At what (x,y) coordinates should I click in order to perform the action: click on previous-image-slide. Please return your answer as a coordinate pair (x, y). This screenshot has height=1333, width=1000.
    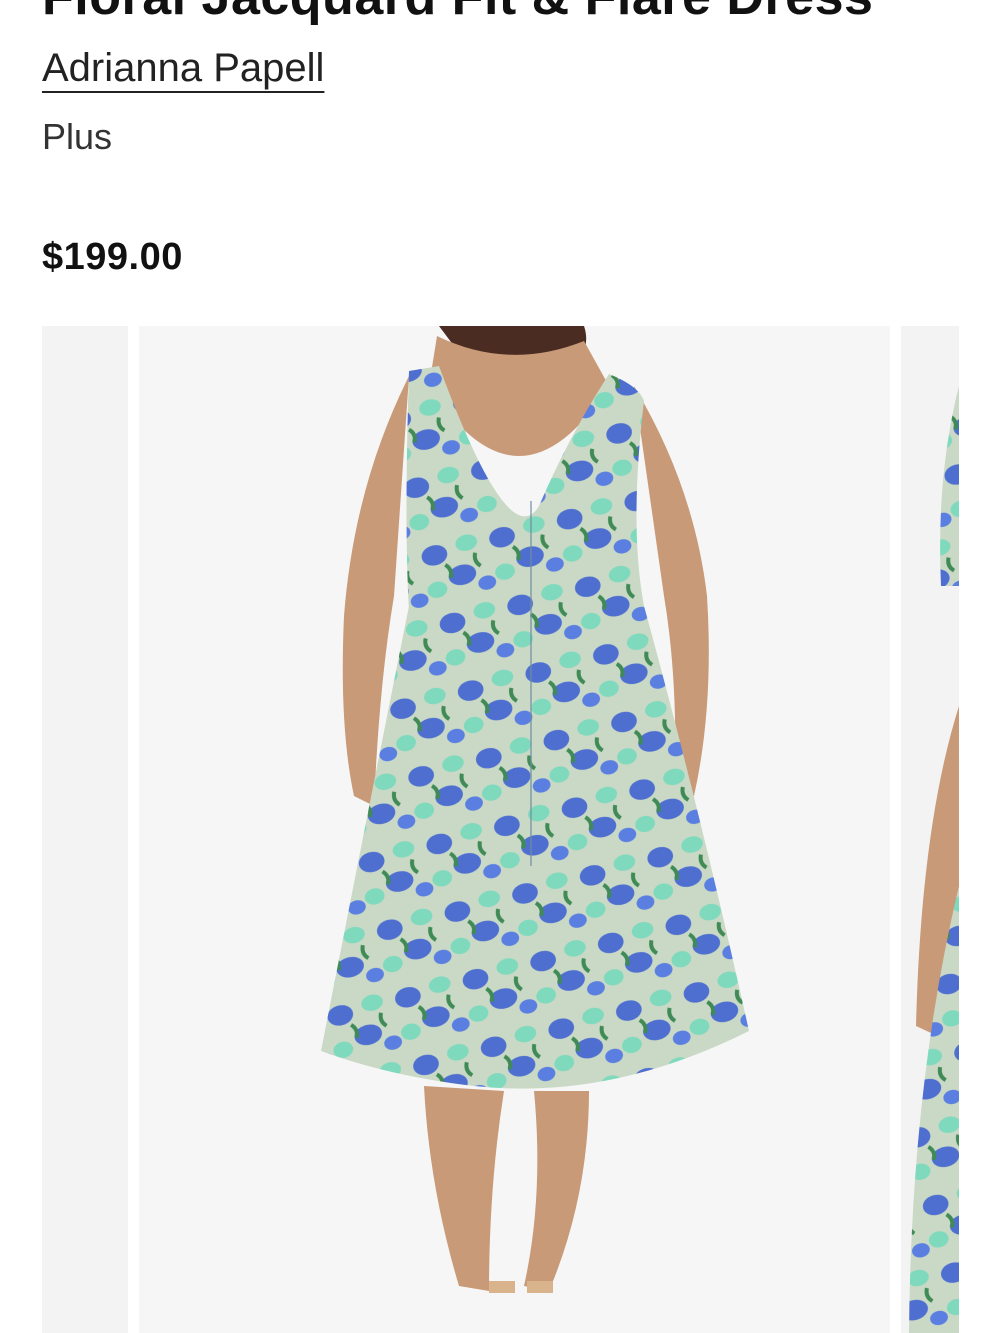
    Looking at the image, I should click on (85, 829).